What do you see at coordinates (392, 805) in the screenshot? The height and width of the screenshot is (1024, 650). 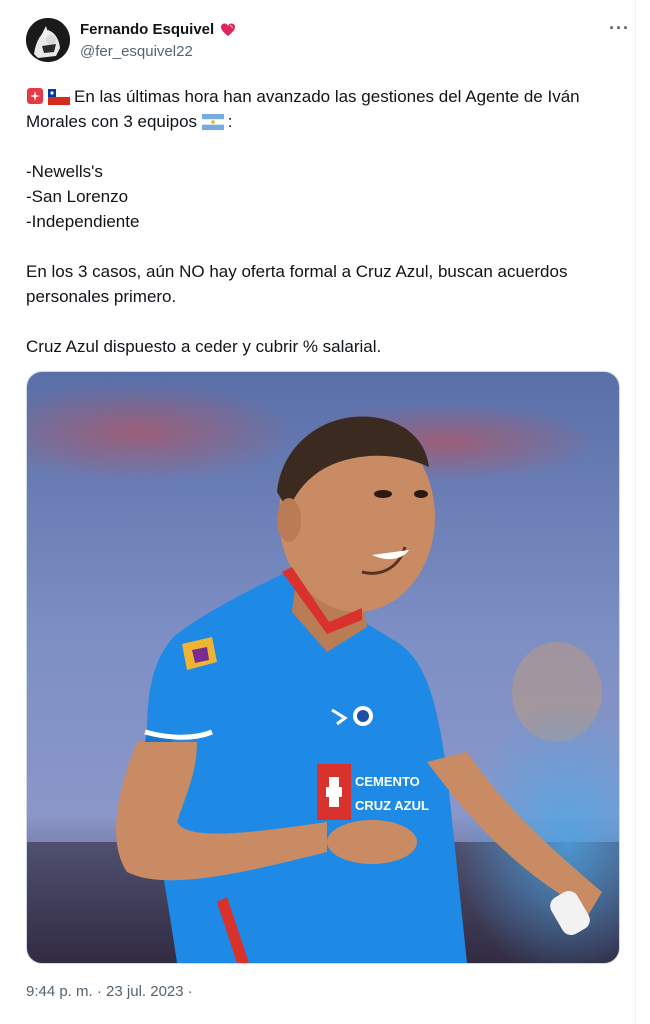 I see `sponsor-text-2: CRUZ AZUL` at bounding box center [392, 805].